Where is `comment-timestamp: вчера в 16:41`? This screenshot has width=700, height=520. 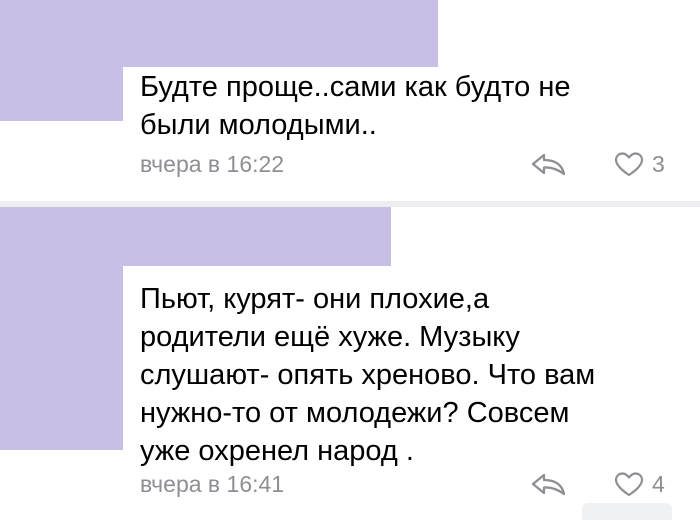 comment-timestamp: вчера в 16:41 is located at coordinates (212, 484).